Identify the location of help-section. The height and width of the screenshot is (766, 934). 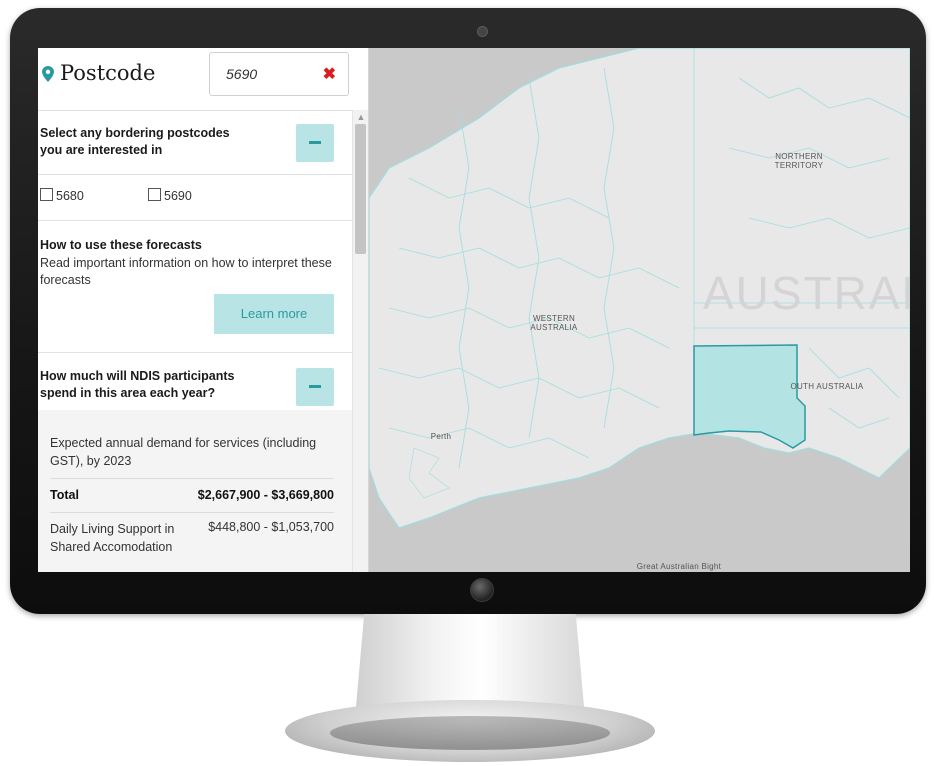
(195, 286).